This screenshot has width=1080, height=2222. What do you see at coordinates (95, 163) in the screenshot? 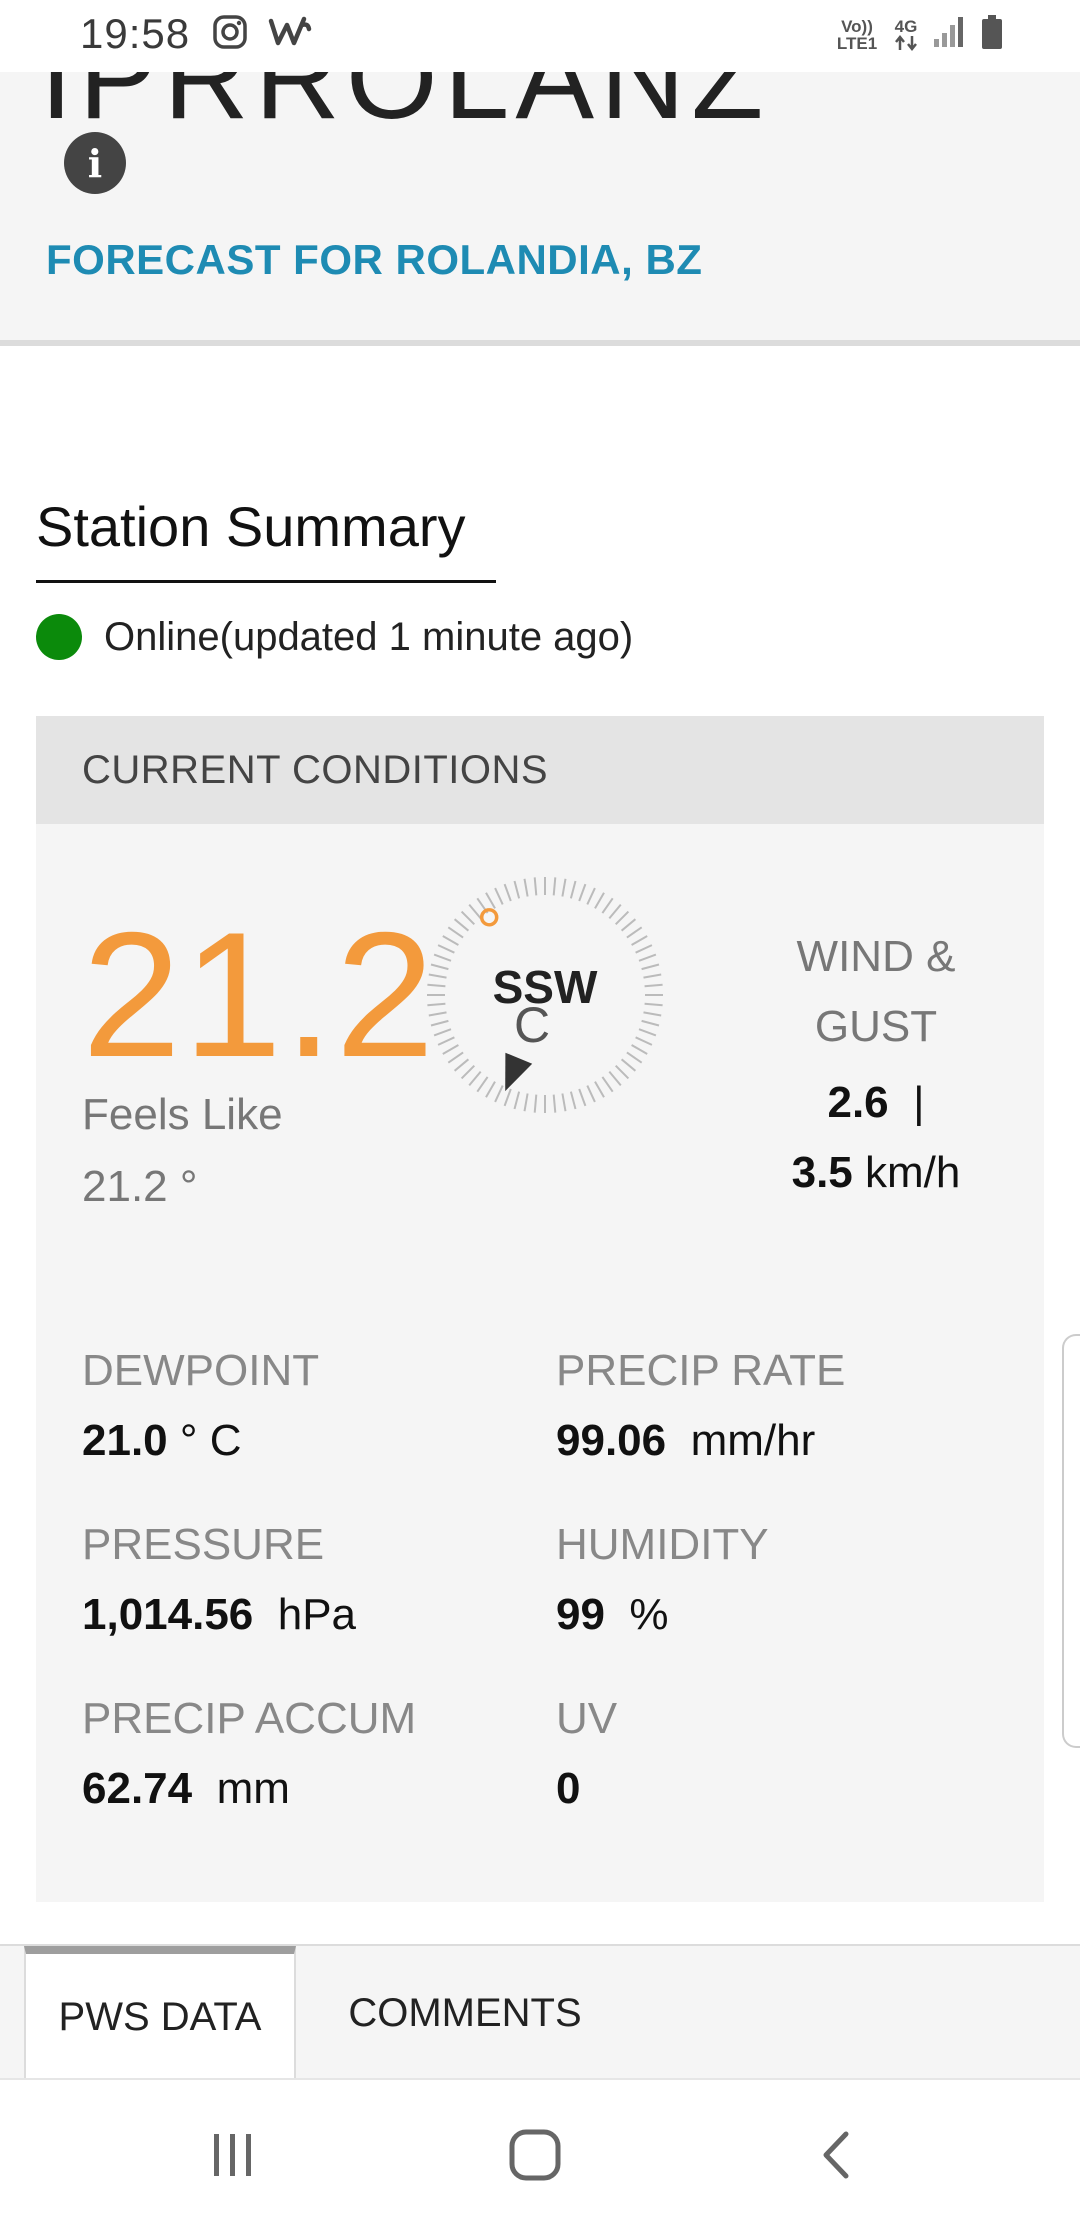
I see `info-icon: i` at bounding box center [95, 163].